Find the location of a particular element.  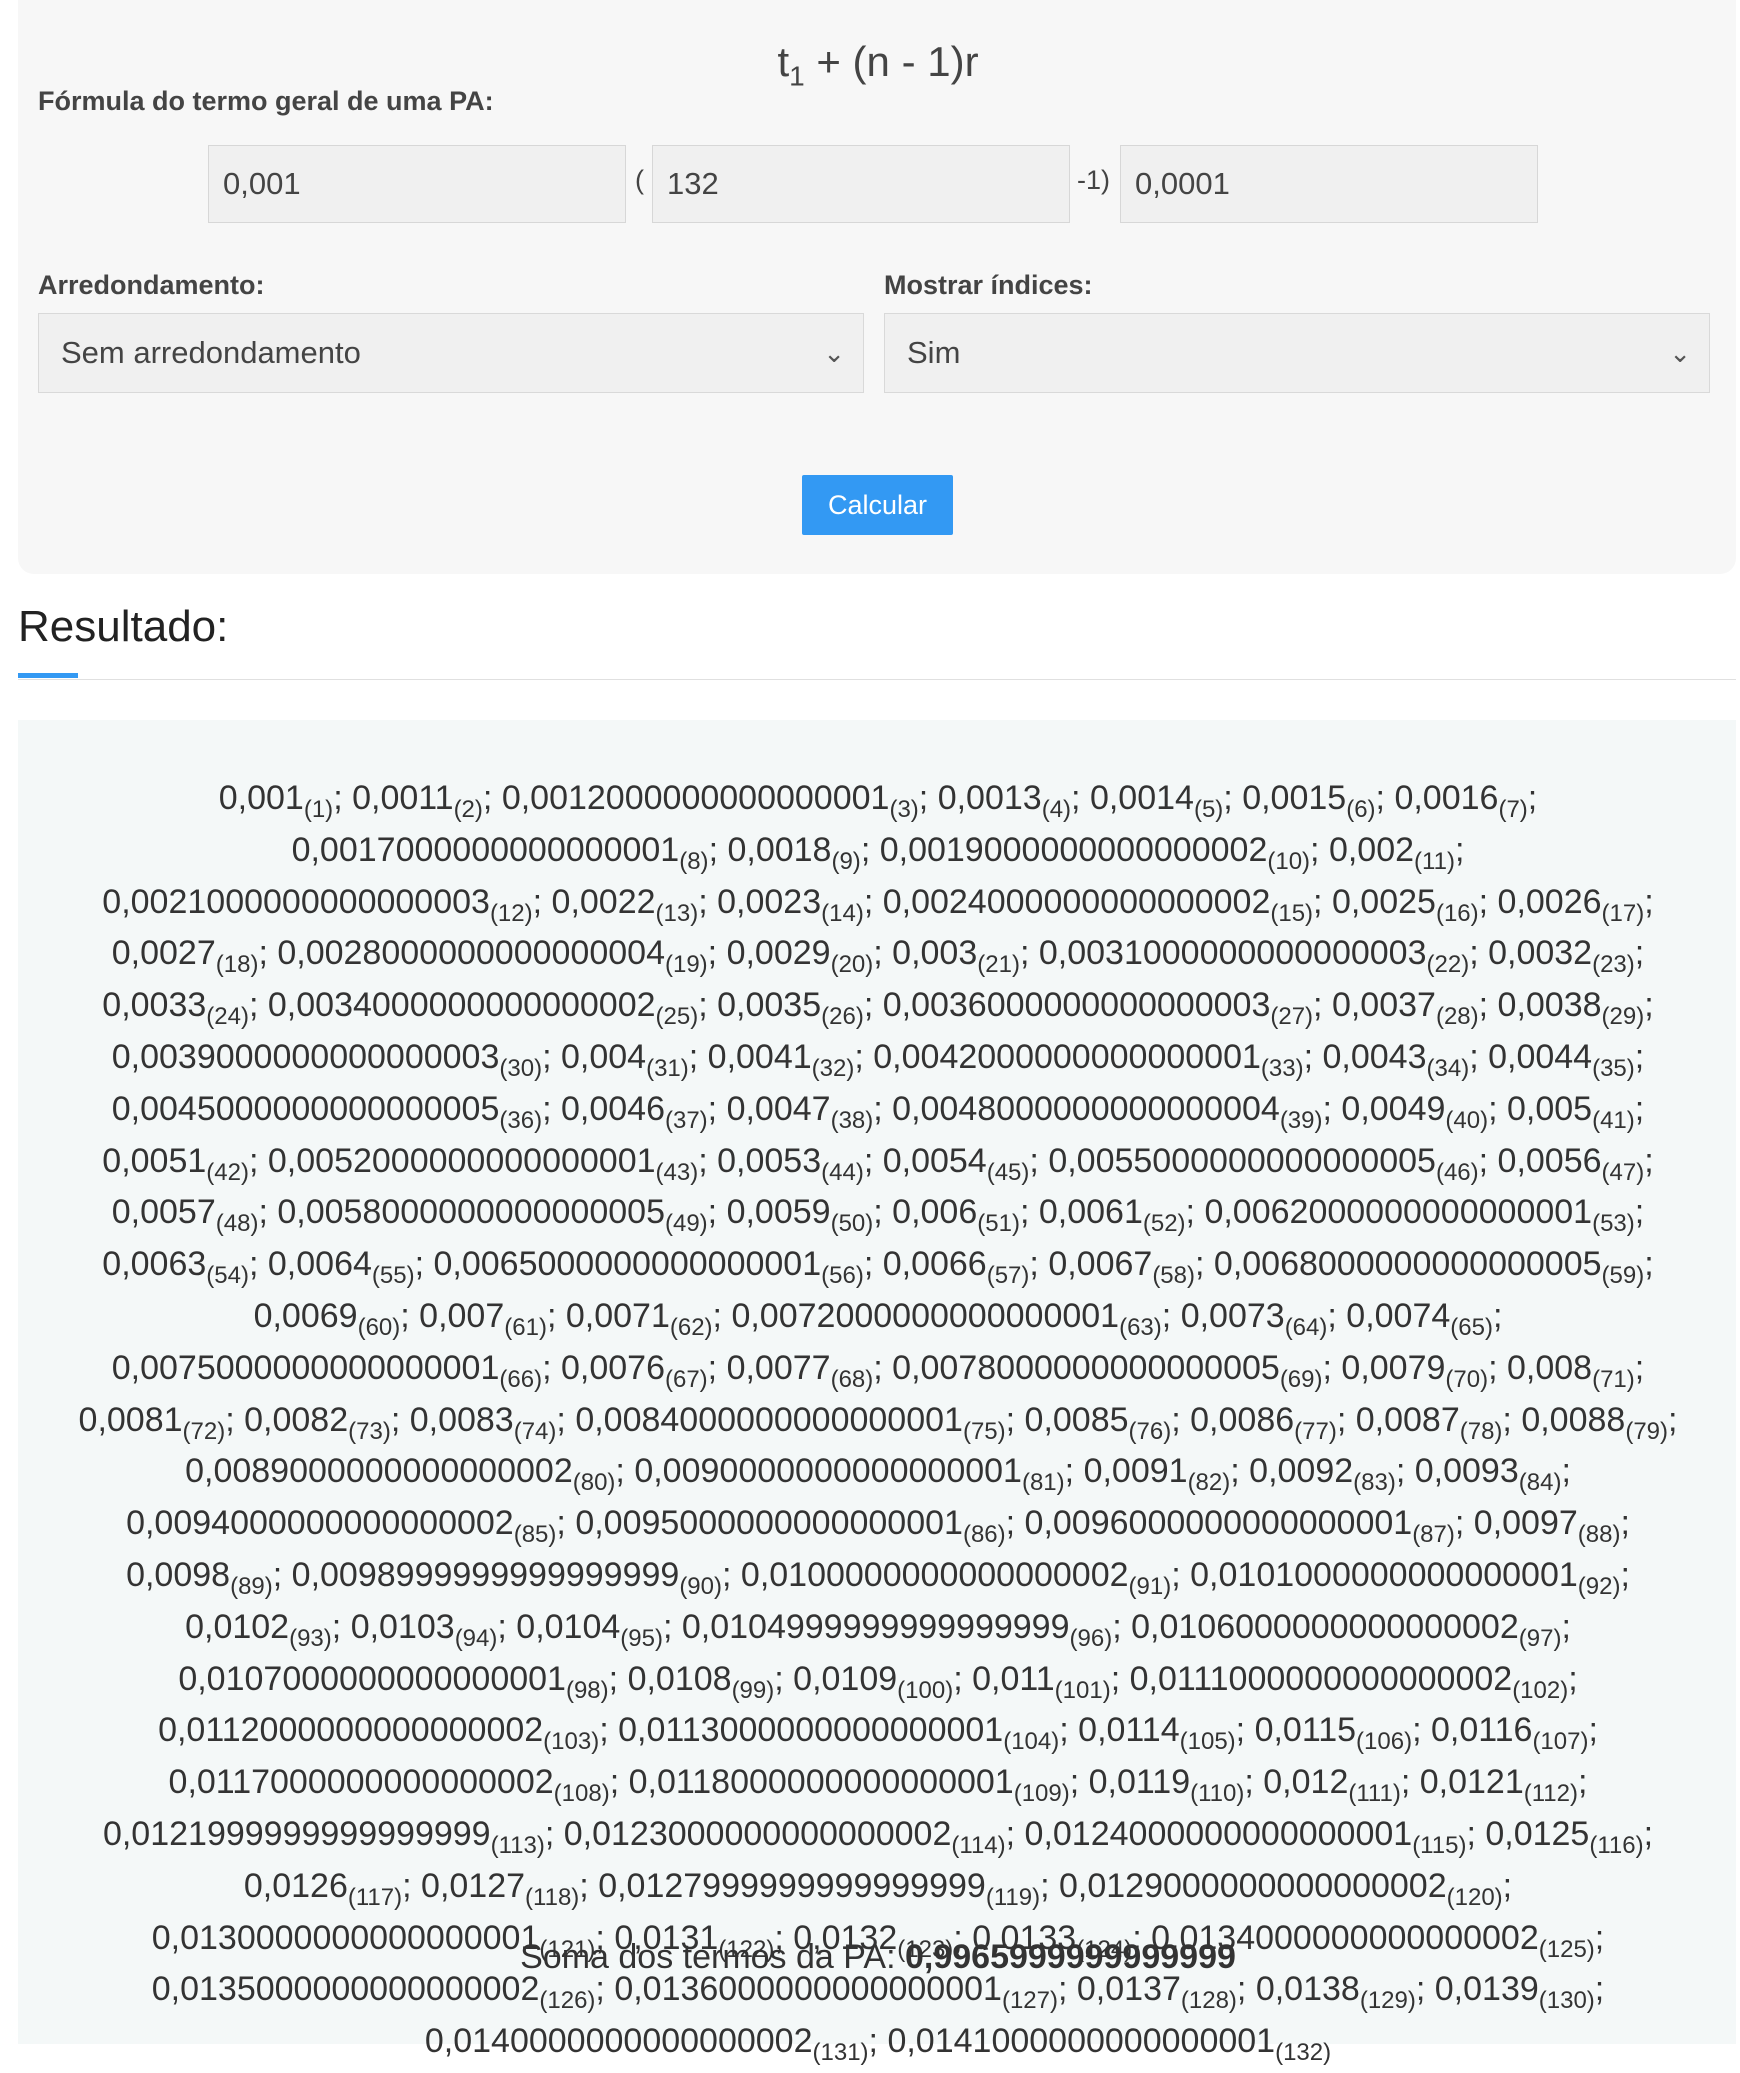

term-value: 0,0063 is located at coordinates (154, 1264).